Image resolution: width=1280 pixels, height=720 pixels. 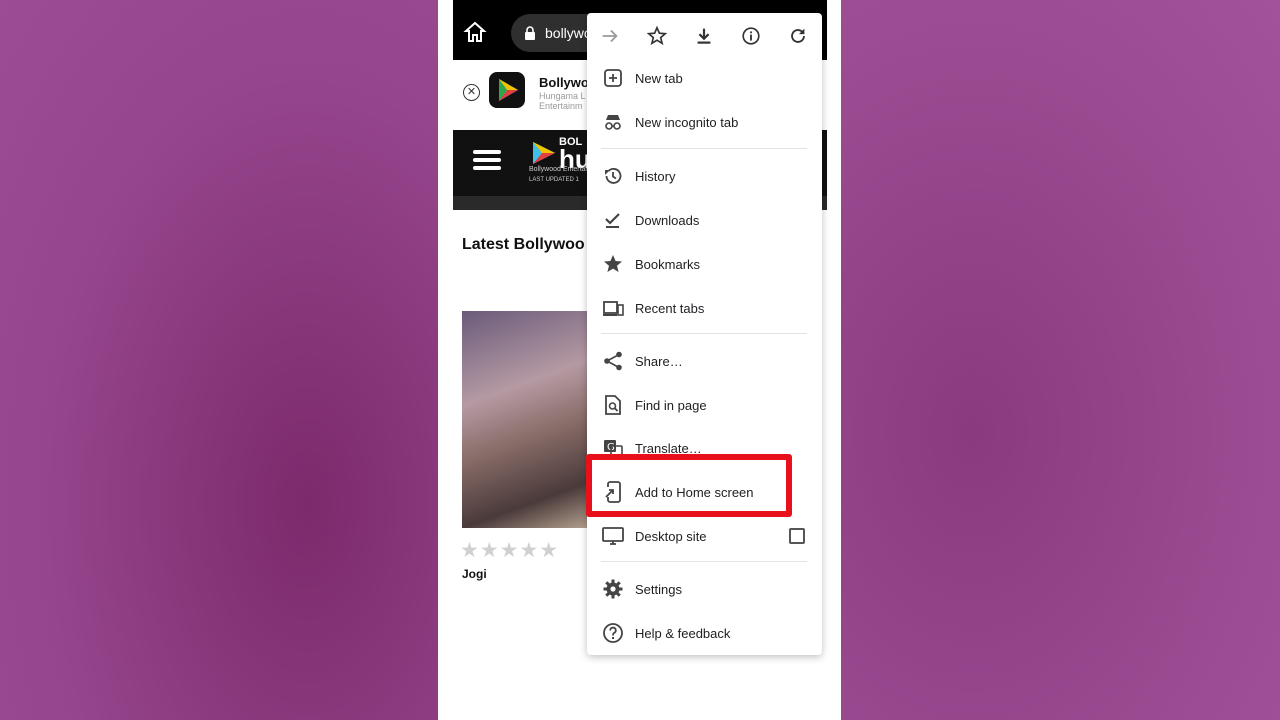 What do you see at coordinates (487, 161) in the screenshot?
I see `hamburger-menu-icon` at bounding box center [487, 161].